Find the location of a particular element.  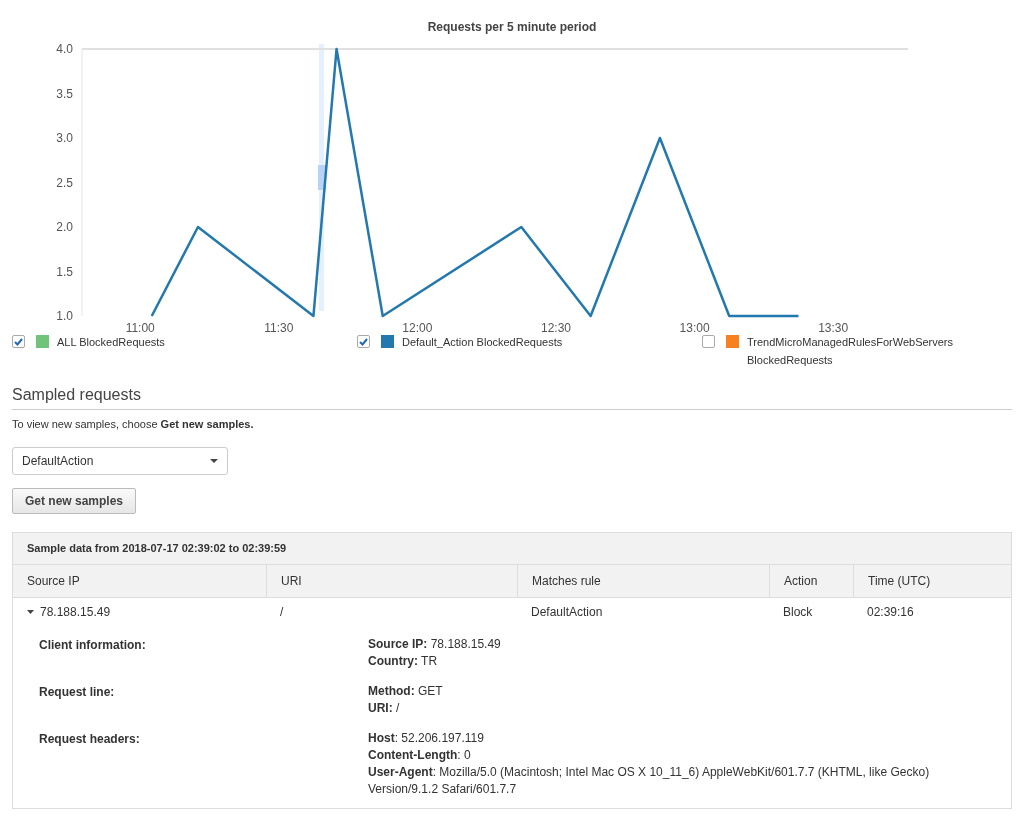

y-tick-label: 2.0 is located at coordinates (64, 227).